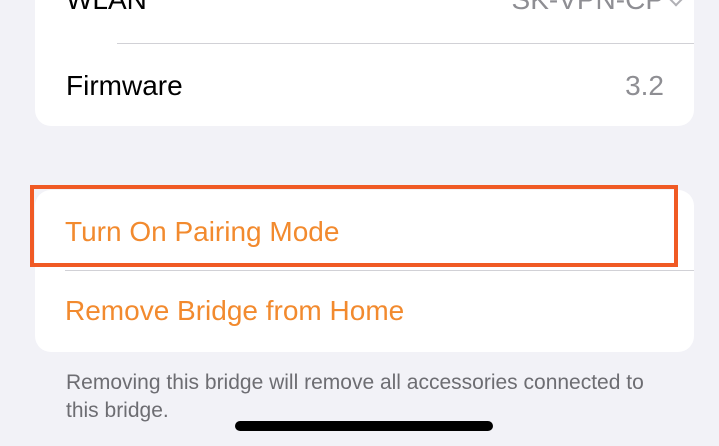 The height and width of the screenshot is (446, 719). What do you see at coordinates (235, 310) in the screenshot?
I see `remove-bridge-label: Remove Bridge from Home` at bounding box center [235, 310].